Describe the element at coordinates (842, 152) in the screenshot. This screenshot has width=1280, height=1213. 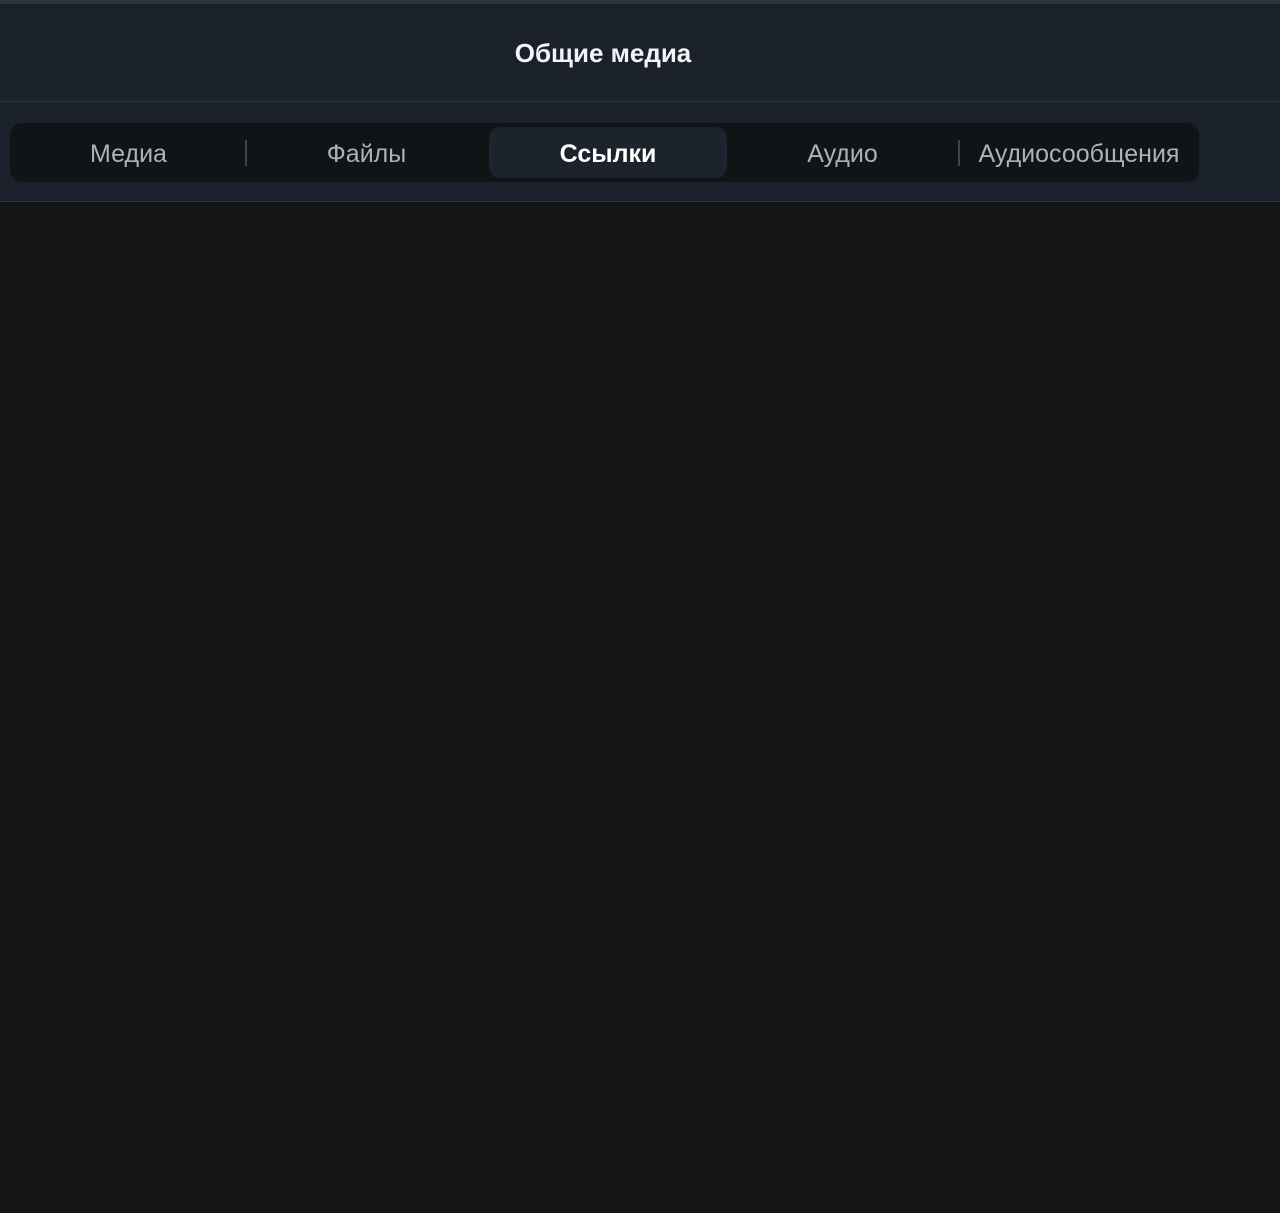
I see `tab-audio: Аудио` at that location.